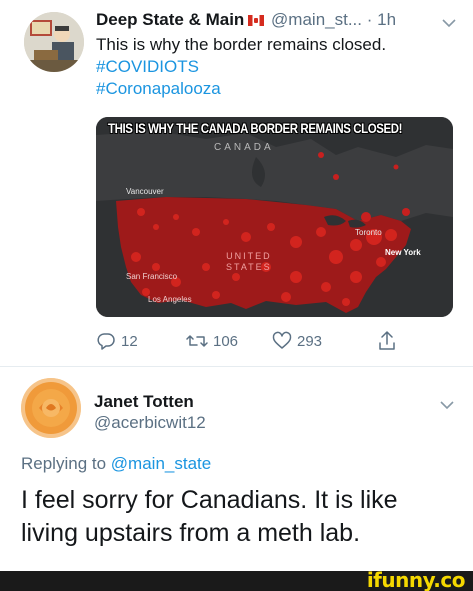 The width and height of the screenshot is (473, 591). I want to click on tweet-divider, so click(236, 366).